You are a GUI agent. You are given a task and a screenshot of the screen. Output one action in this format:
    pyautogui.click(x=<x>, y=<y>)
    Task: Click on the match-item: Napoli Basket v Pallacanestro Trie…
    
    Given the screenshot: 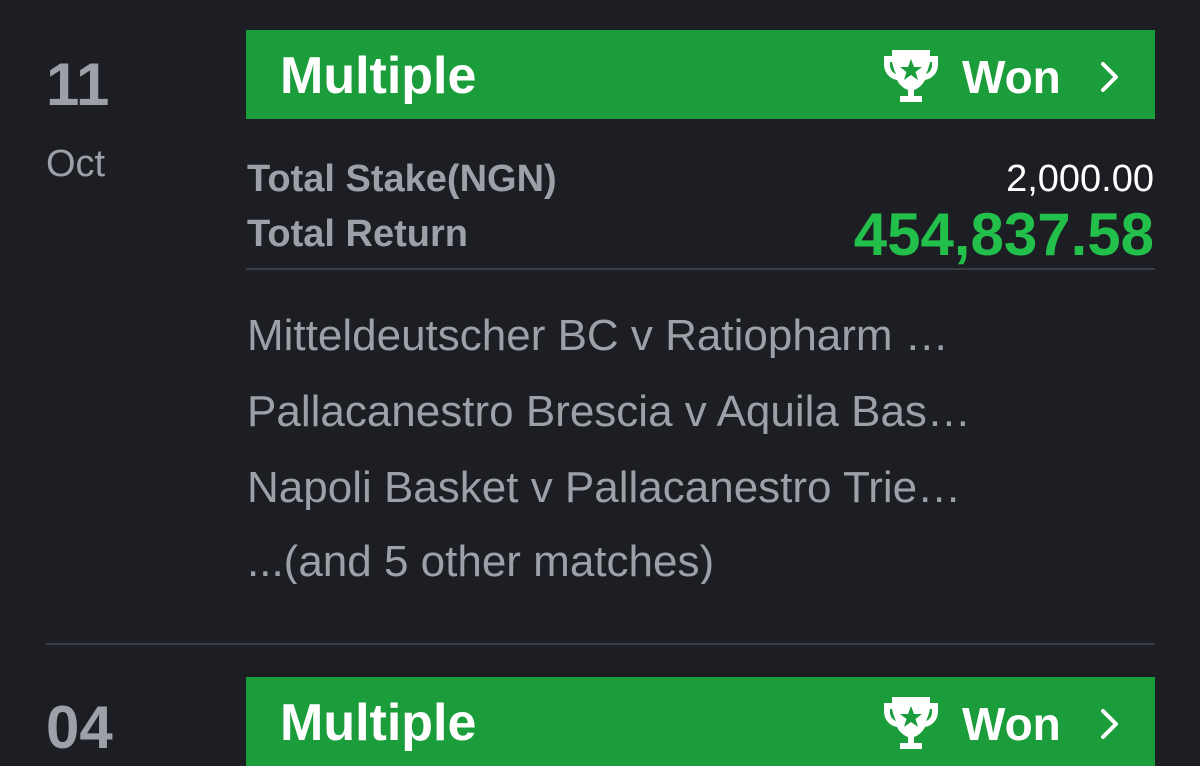 What is the action you would take?
    pyautogui.click(x=604, y=488)
    